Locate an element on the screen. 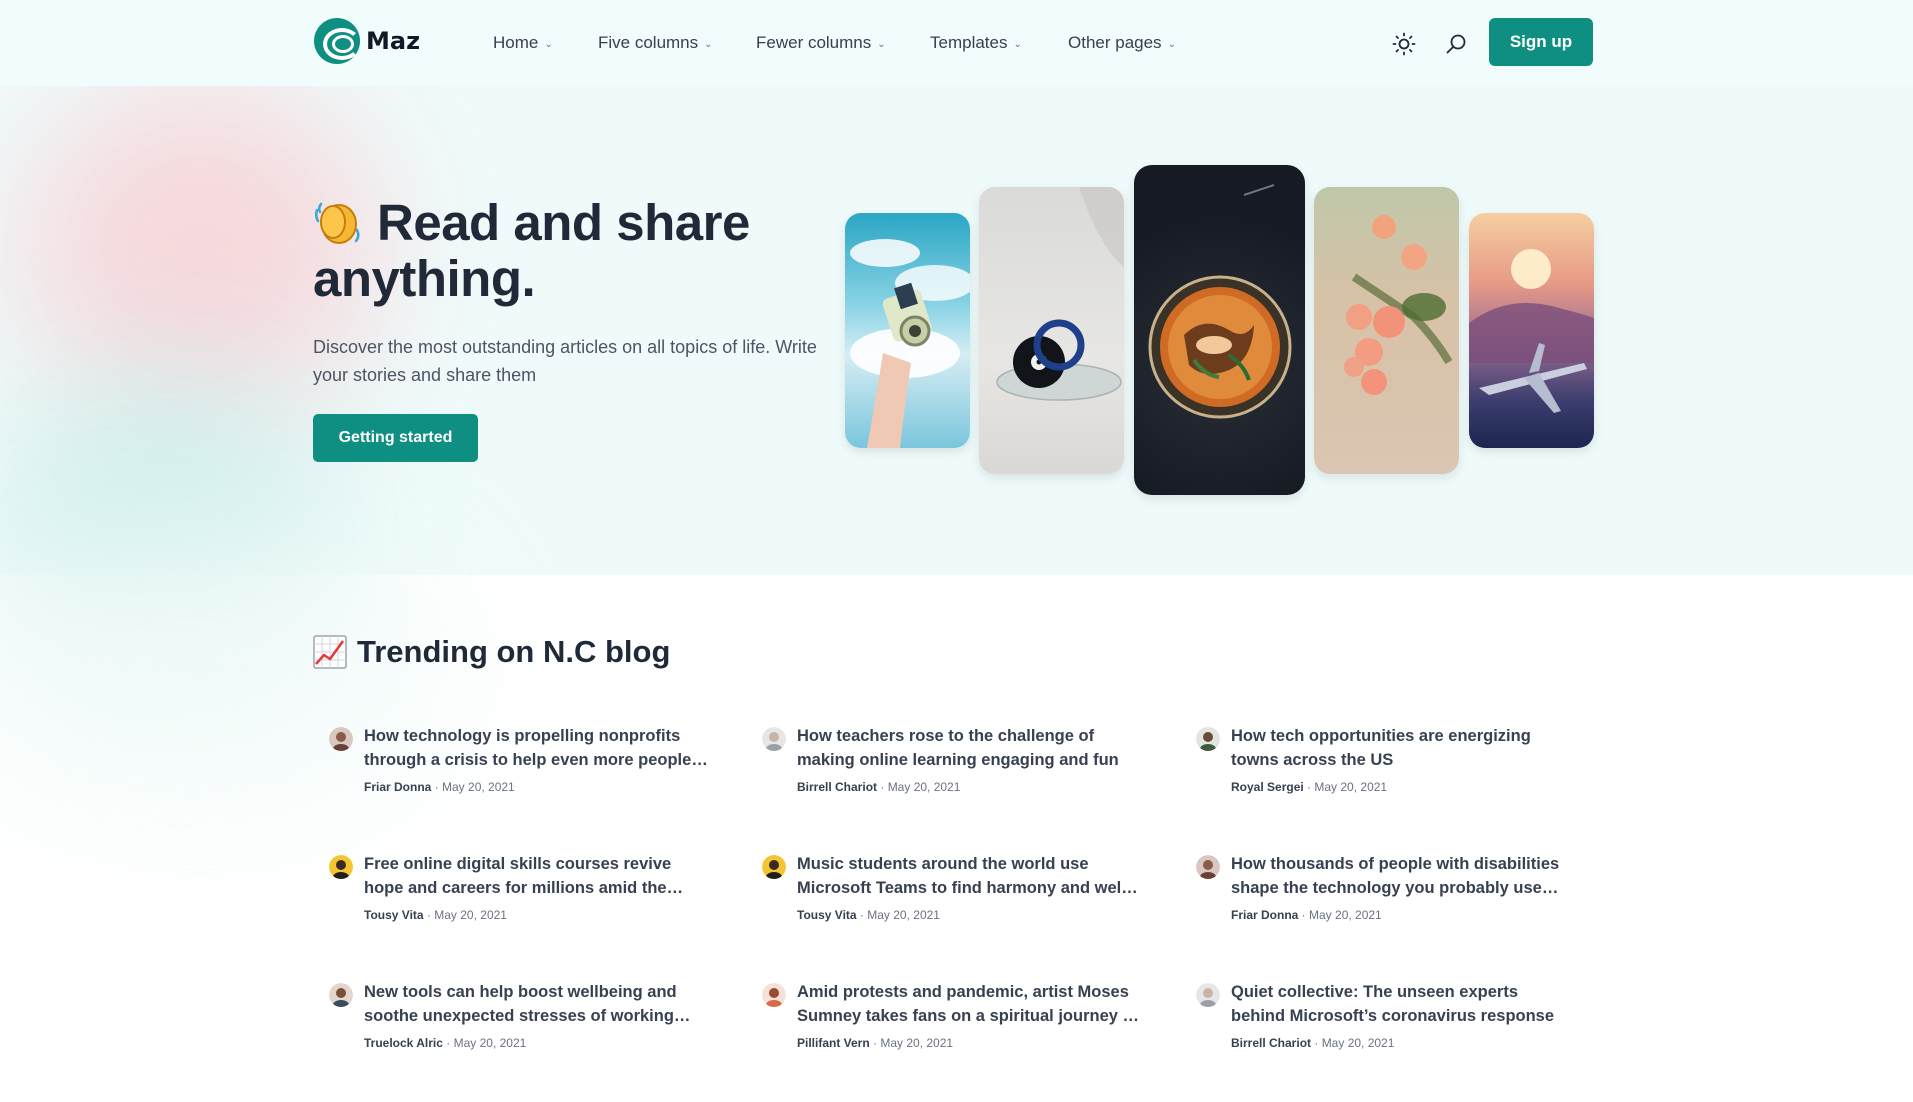 The width and height of the screenshot is (1913, 1102). post-meta: Royal Sergei · May 20, 2021 is located at coordinates (1309, 787).